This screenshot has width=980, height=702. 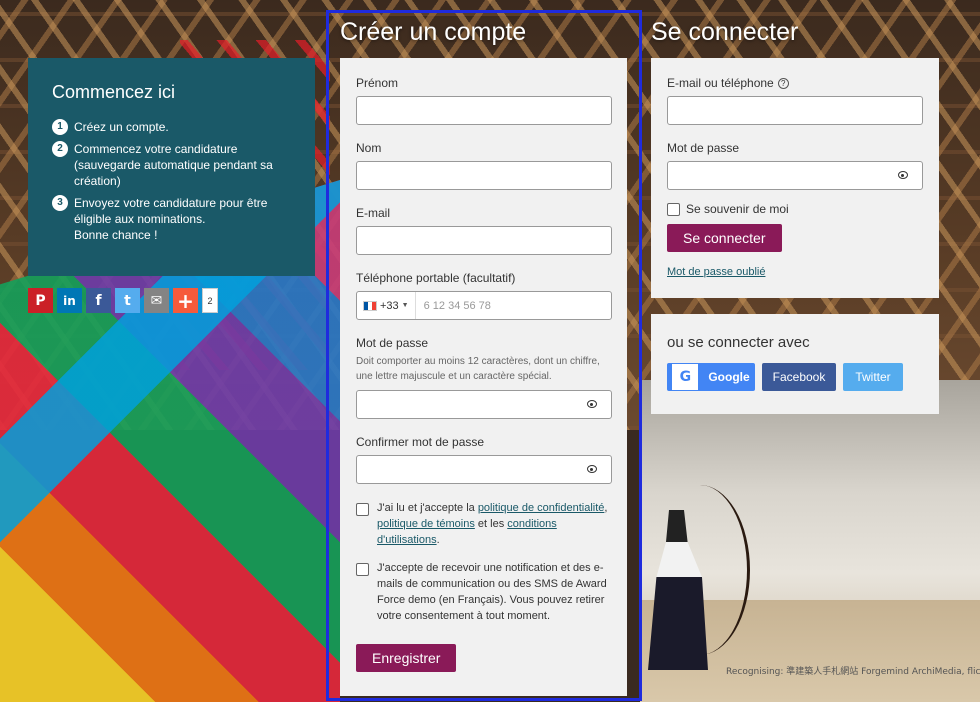 What do you see at coordinates (370, 305) in the screenshot?
I see `france-flag-icon` at bounding box center [370, 305].